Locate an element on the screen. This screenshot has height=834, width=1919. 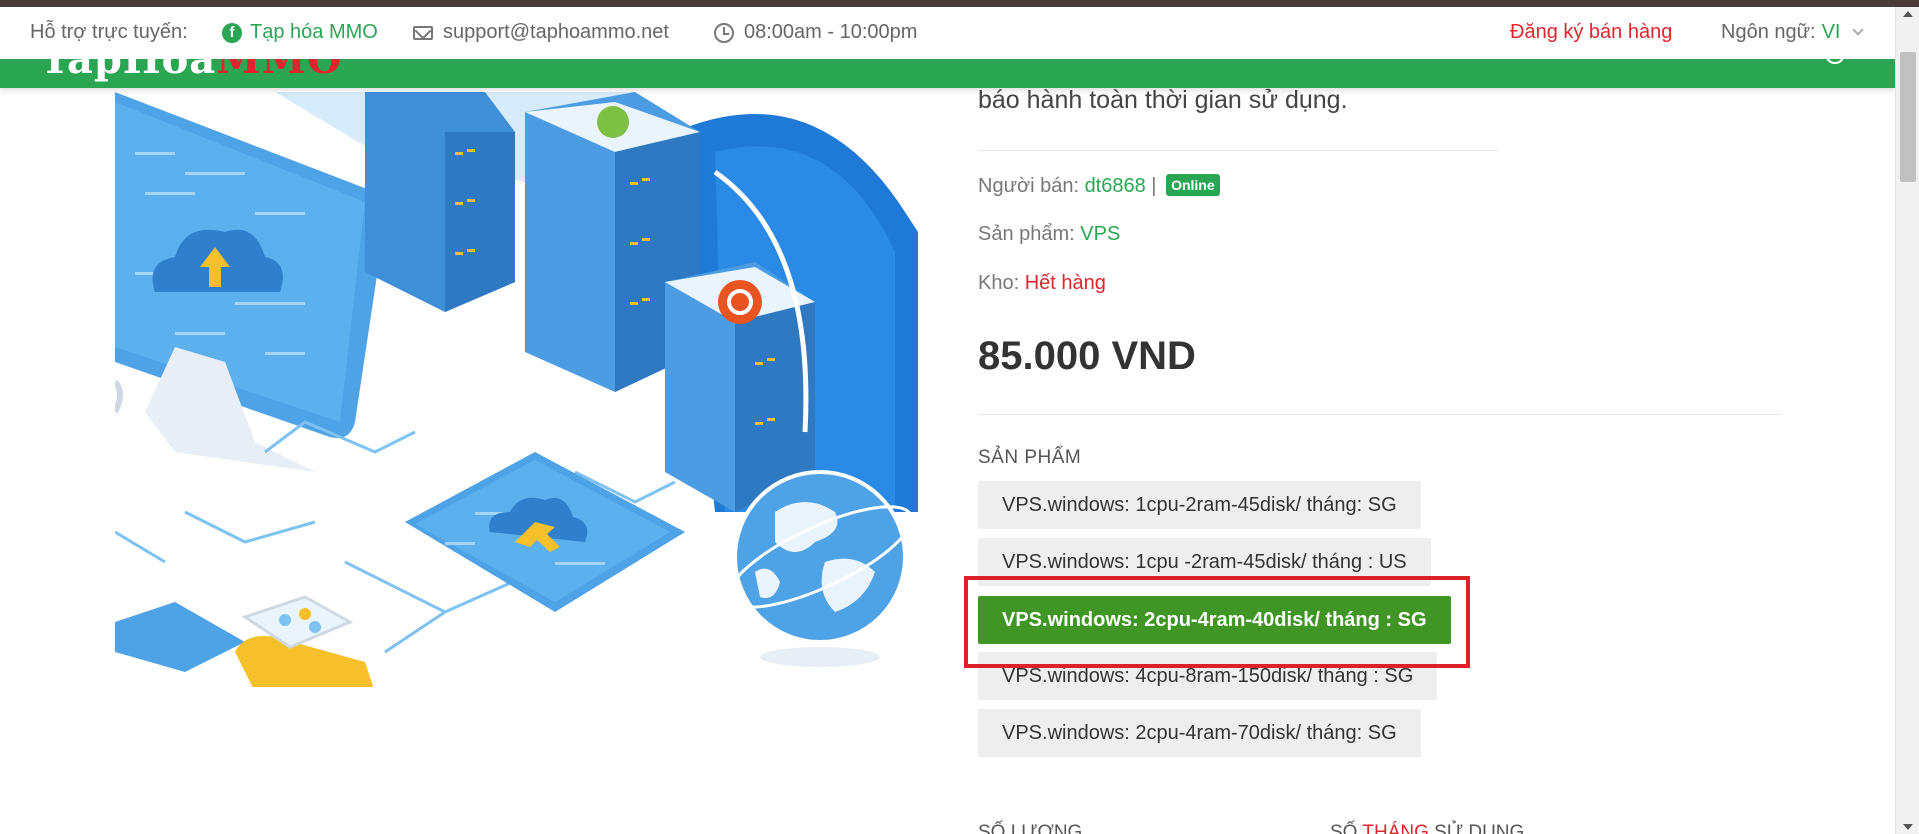
facebook-icon: f is located at coordinates (232, 32).